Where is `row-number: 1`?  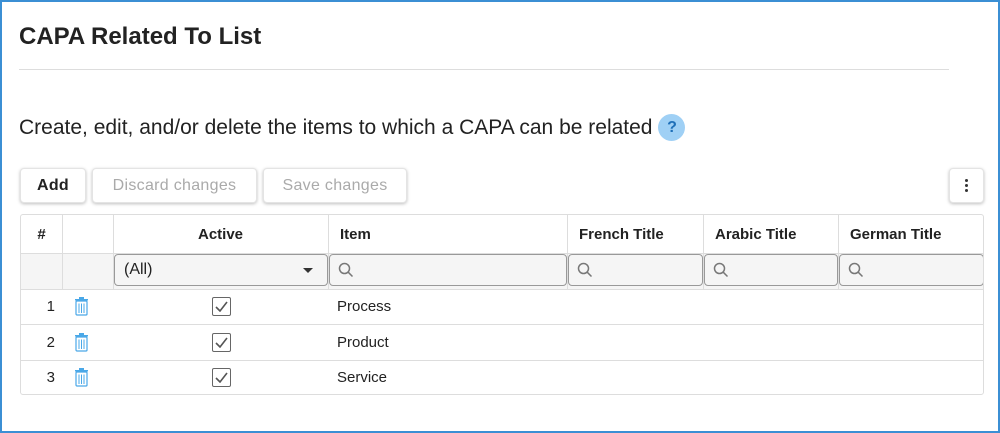
row-number: 1 is located at coordinates (50, 306).